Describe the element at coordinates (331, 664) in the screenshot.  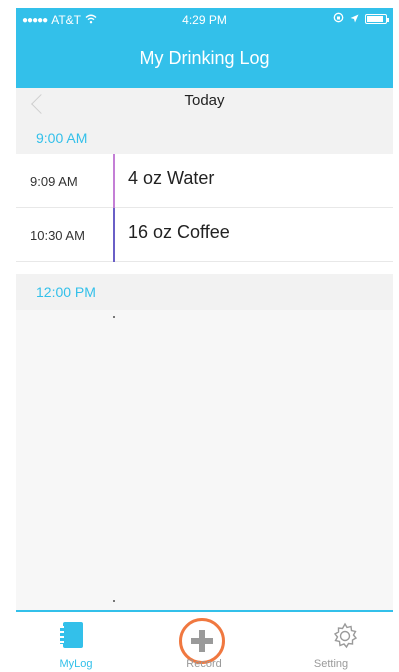
I see `tab-label: Setting` at that location.